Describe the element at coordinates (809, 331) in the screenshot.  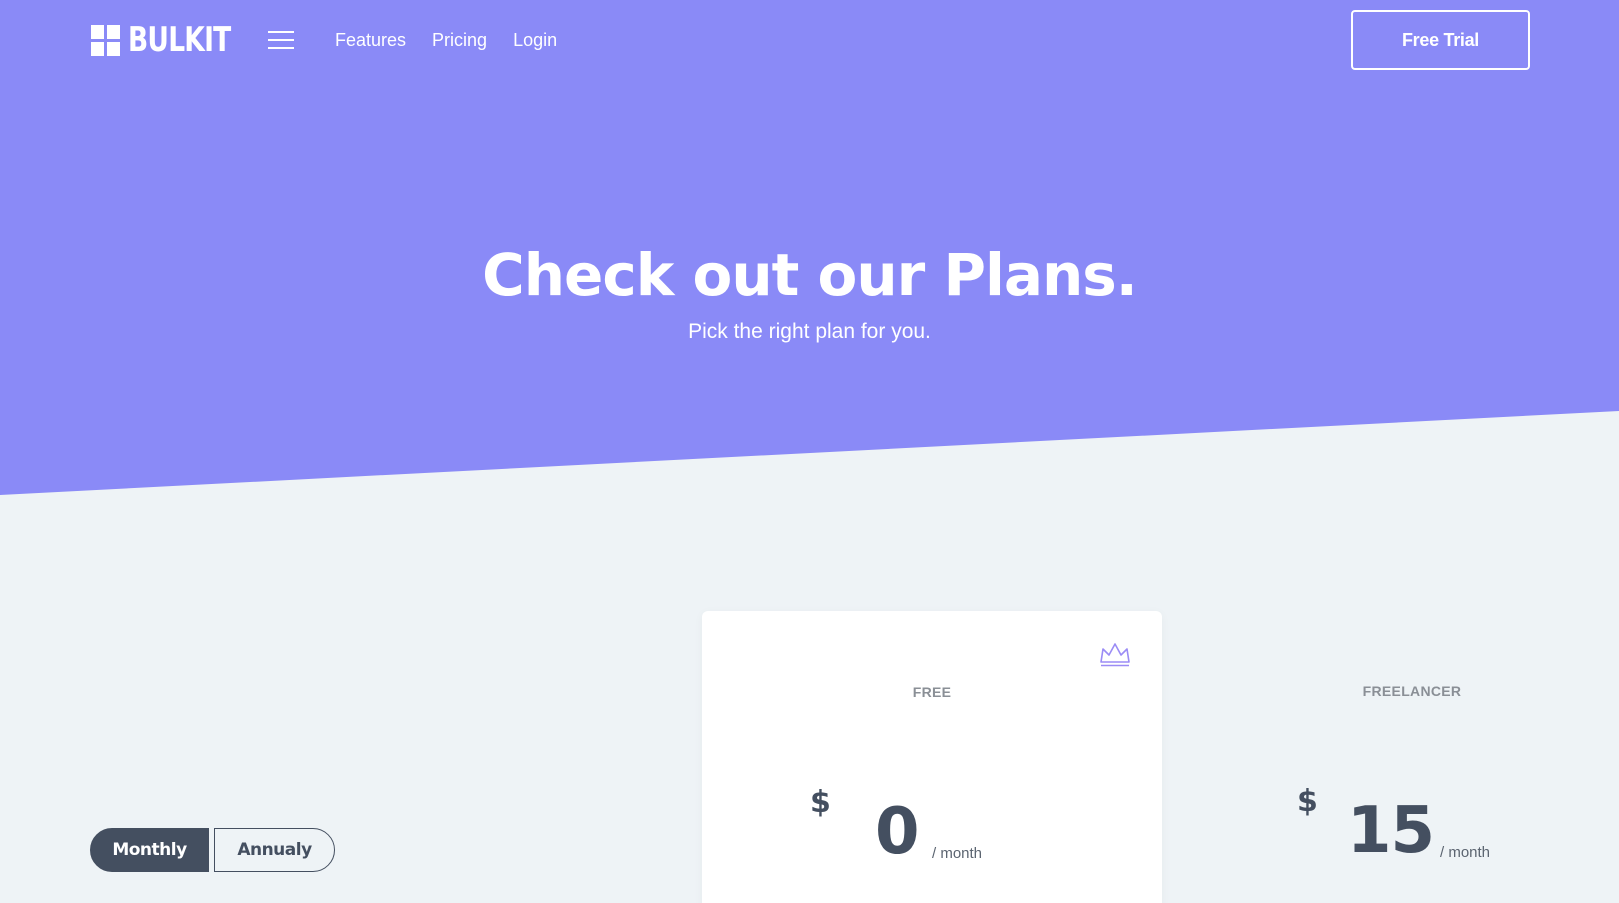
I see `page-subtitle: Pick the right plan for you.` at that location.